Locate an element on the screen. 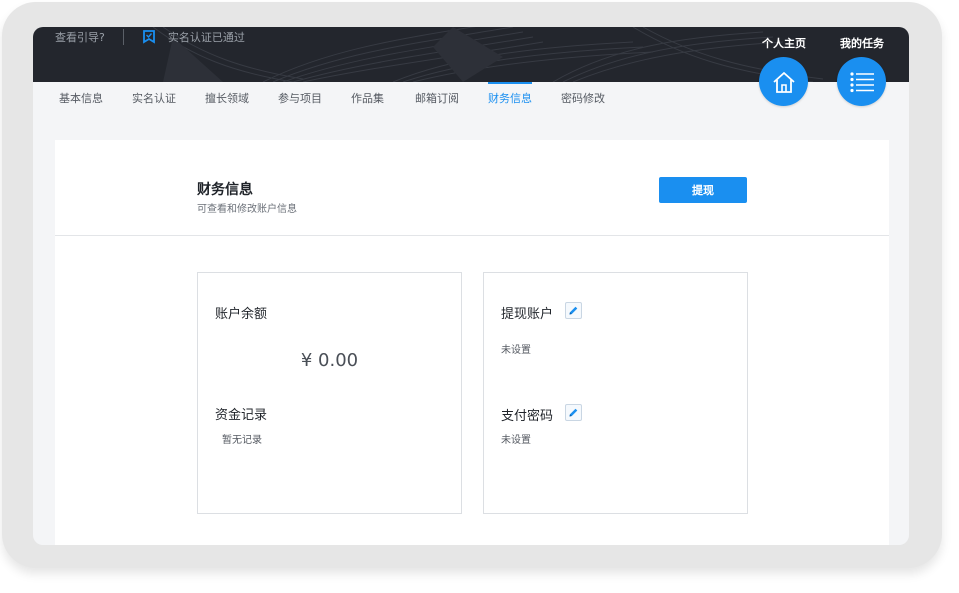  banner-status-bar: 查看引导? 实名认证已通过 is located at coordinates (150, 37).